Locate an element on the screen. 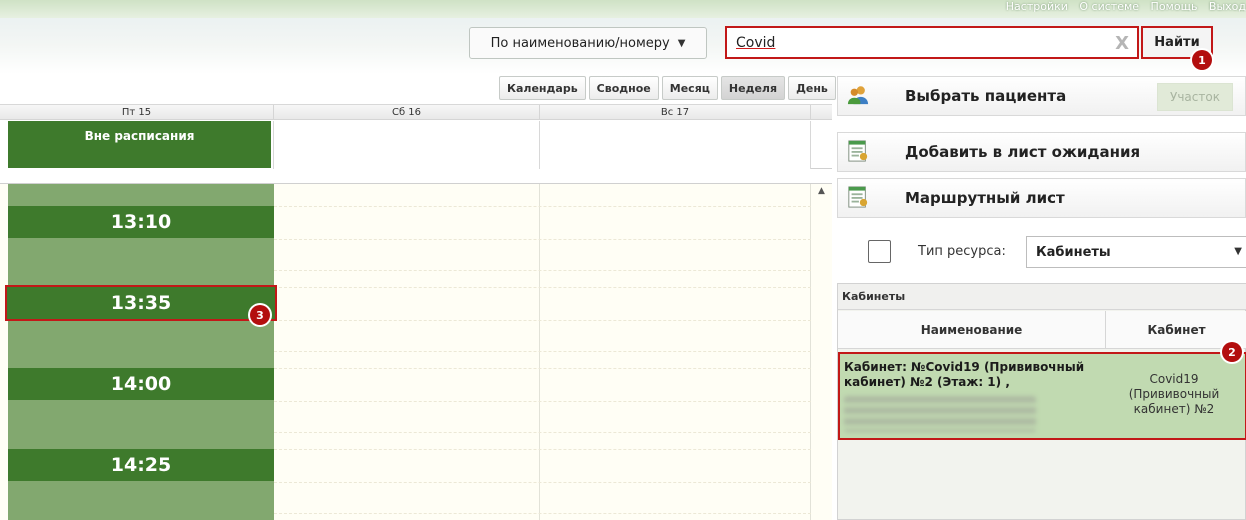 The height and width of the screenshot is (520, 1246). resource-type-label: Тип ресурса: is located at coordinates (962, 251).